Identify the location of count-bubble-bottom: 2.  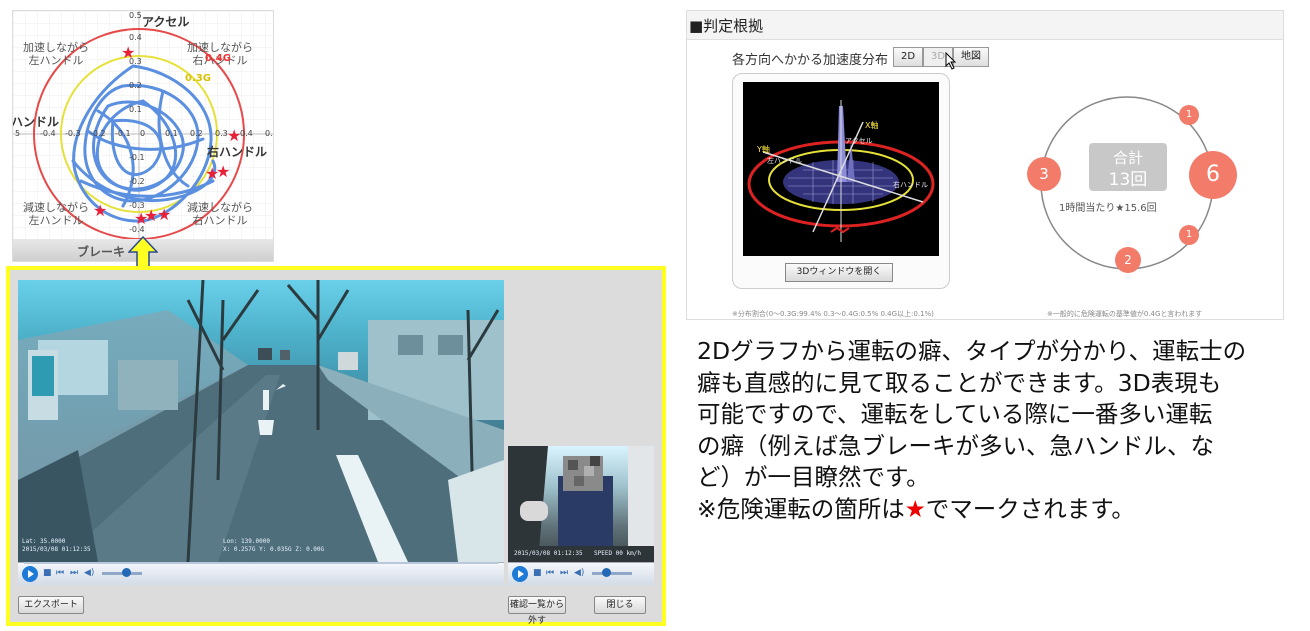
(1128, 260).